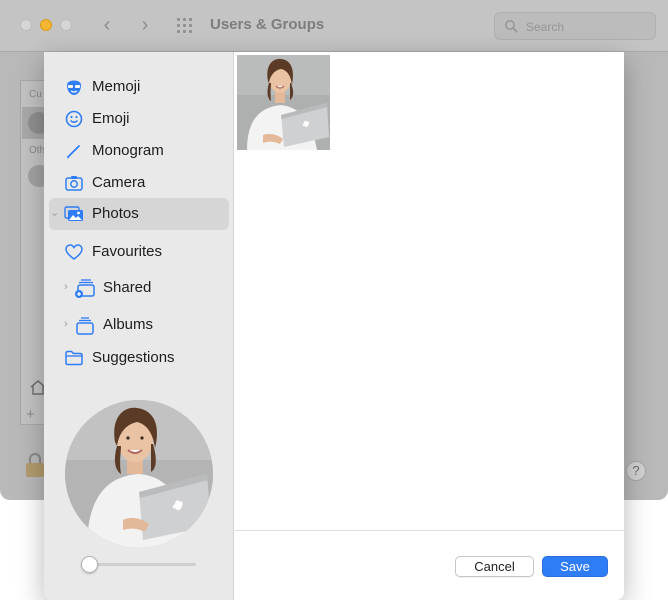 The height and width of the screenshot is (600, 668). I want to click on save-button: Save, so click(575, 566).